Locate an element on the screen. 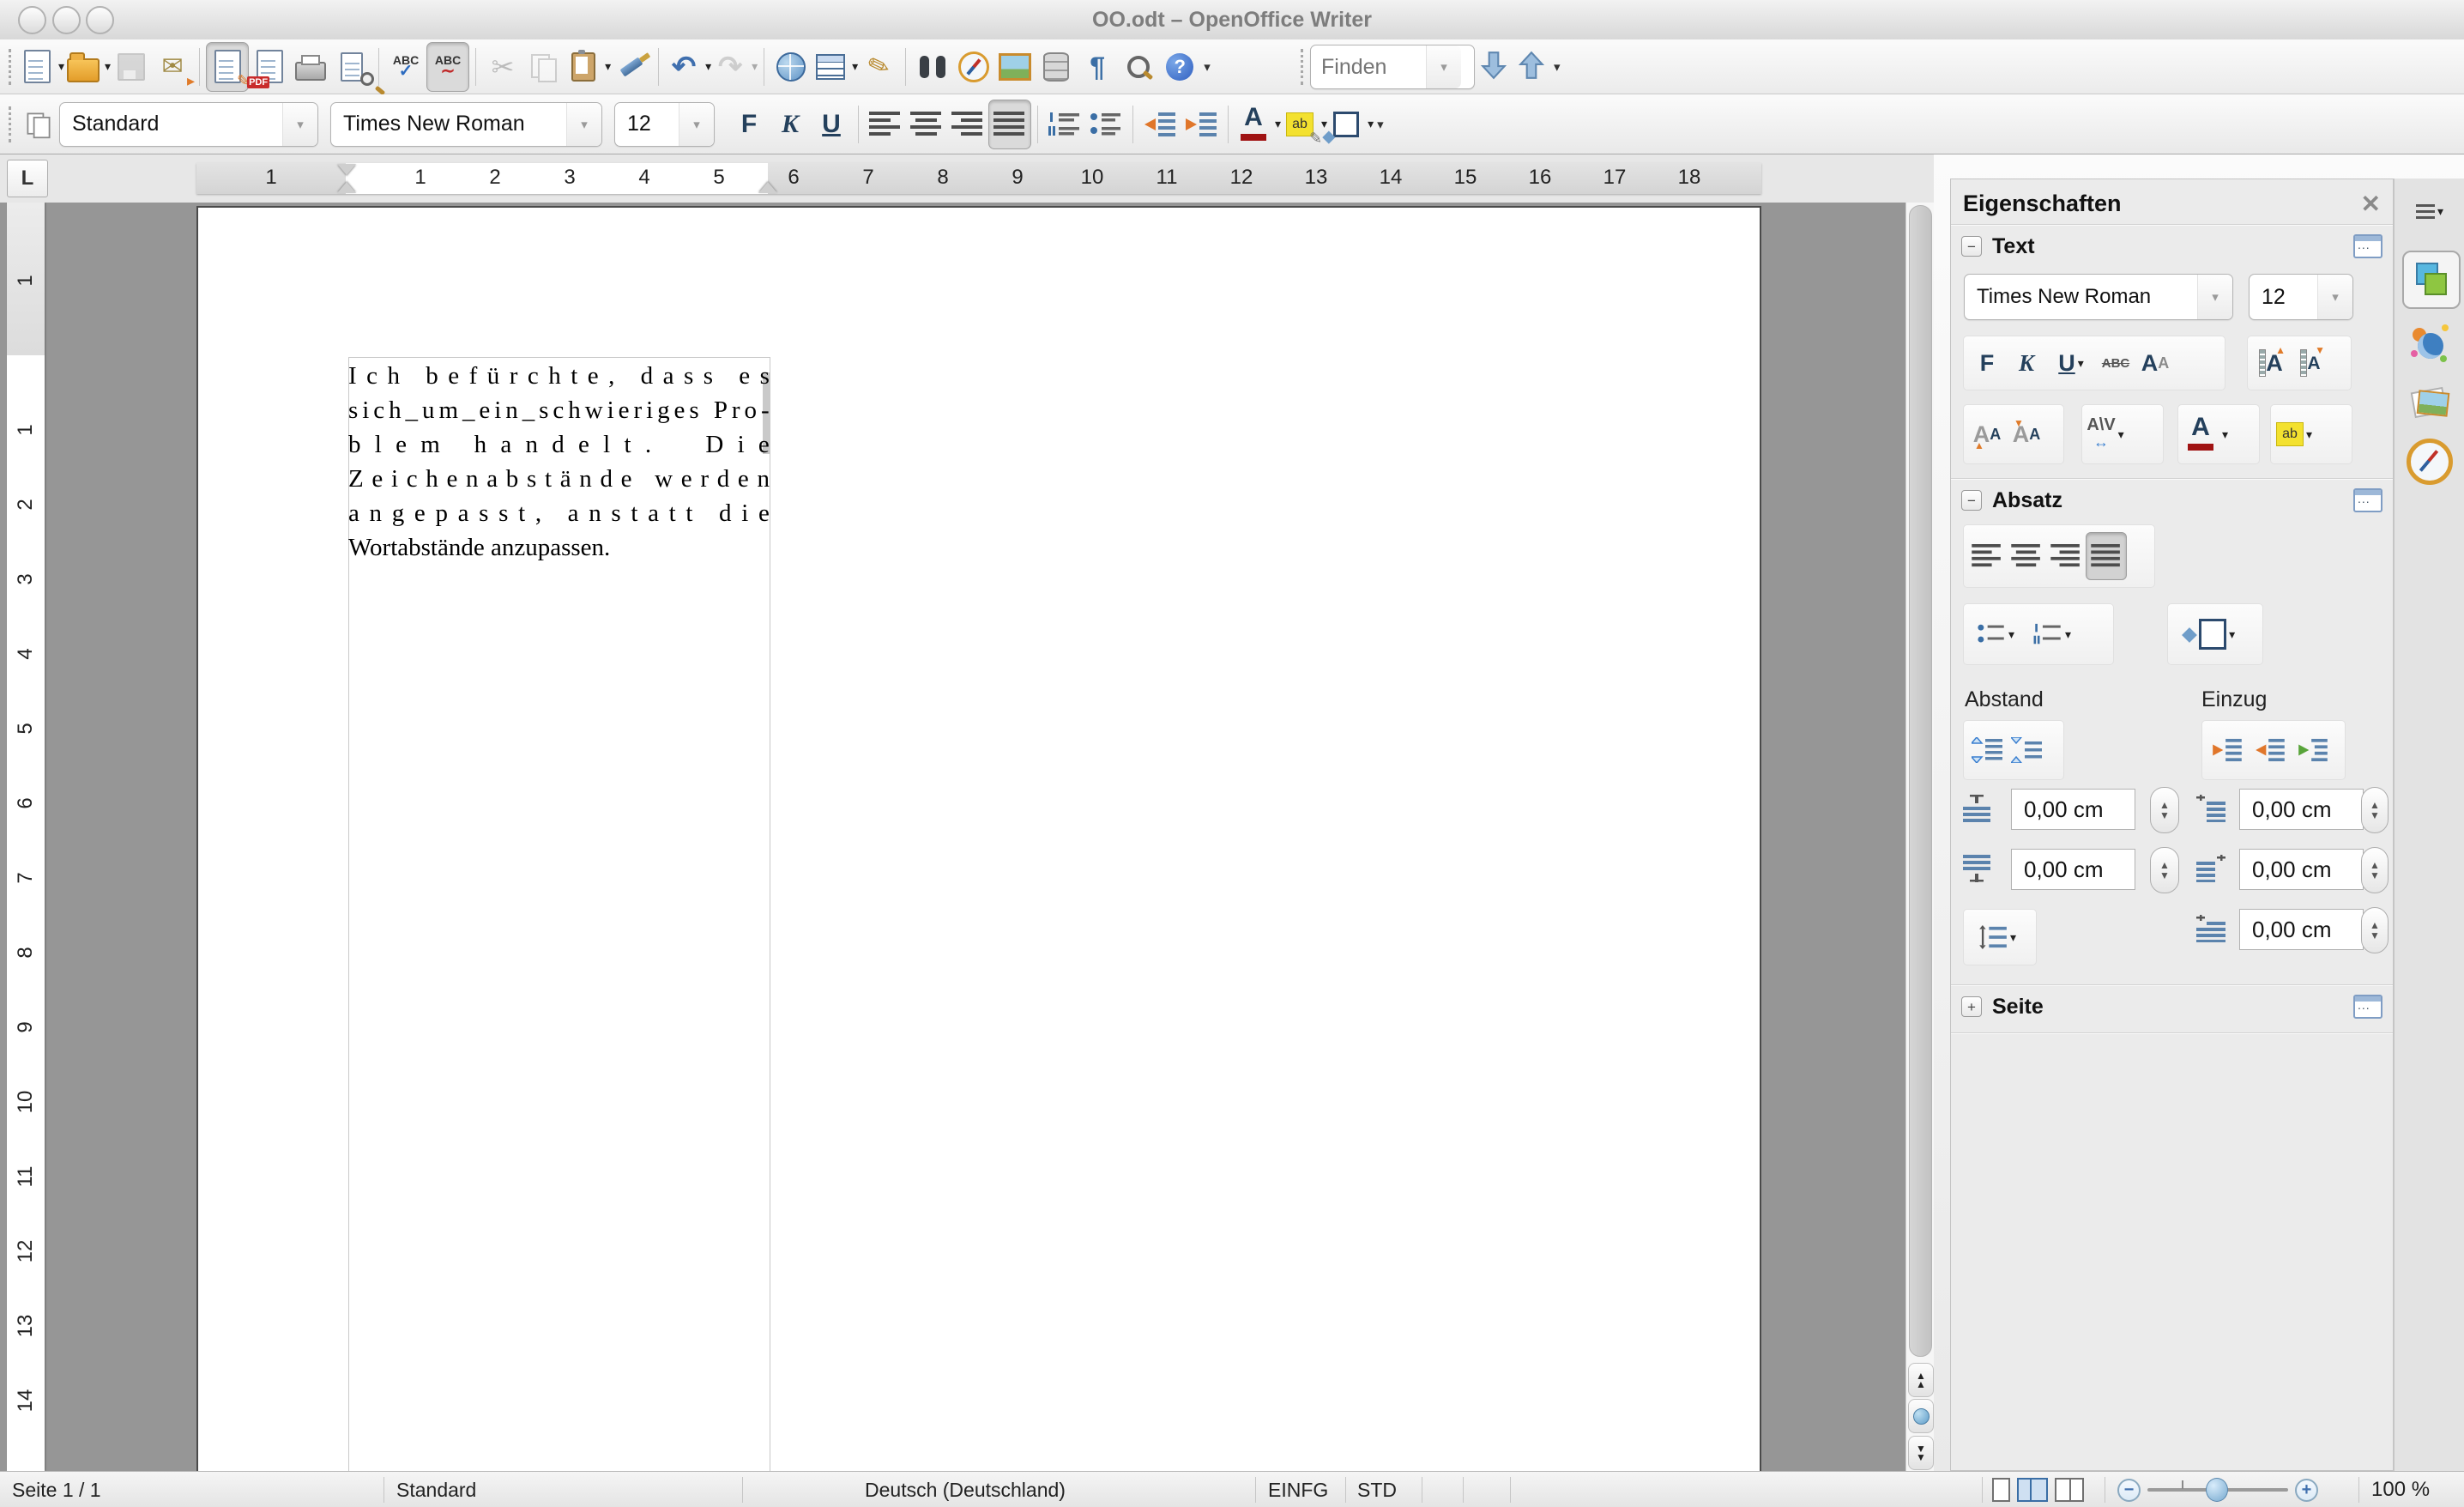 The image size is (2464, 1507). find-previous-button is located at coordinates (1531, 67).